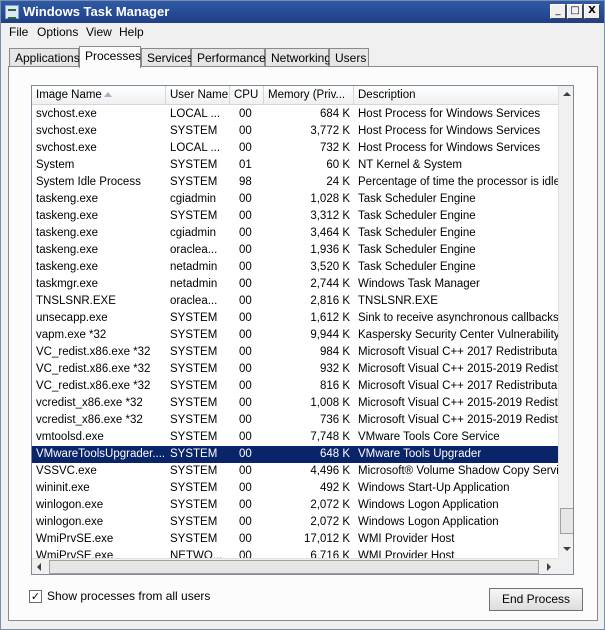  What do you see at coordinates (40, 566) in the screenshot?
I see `scroll-left-button` at bounding box center [40, 566].